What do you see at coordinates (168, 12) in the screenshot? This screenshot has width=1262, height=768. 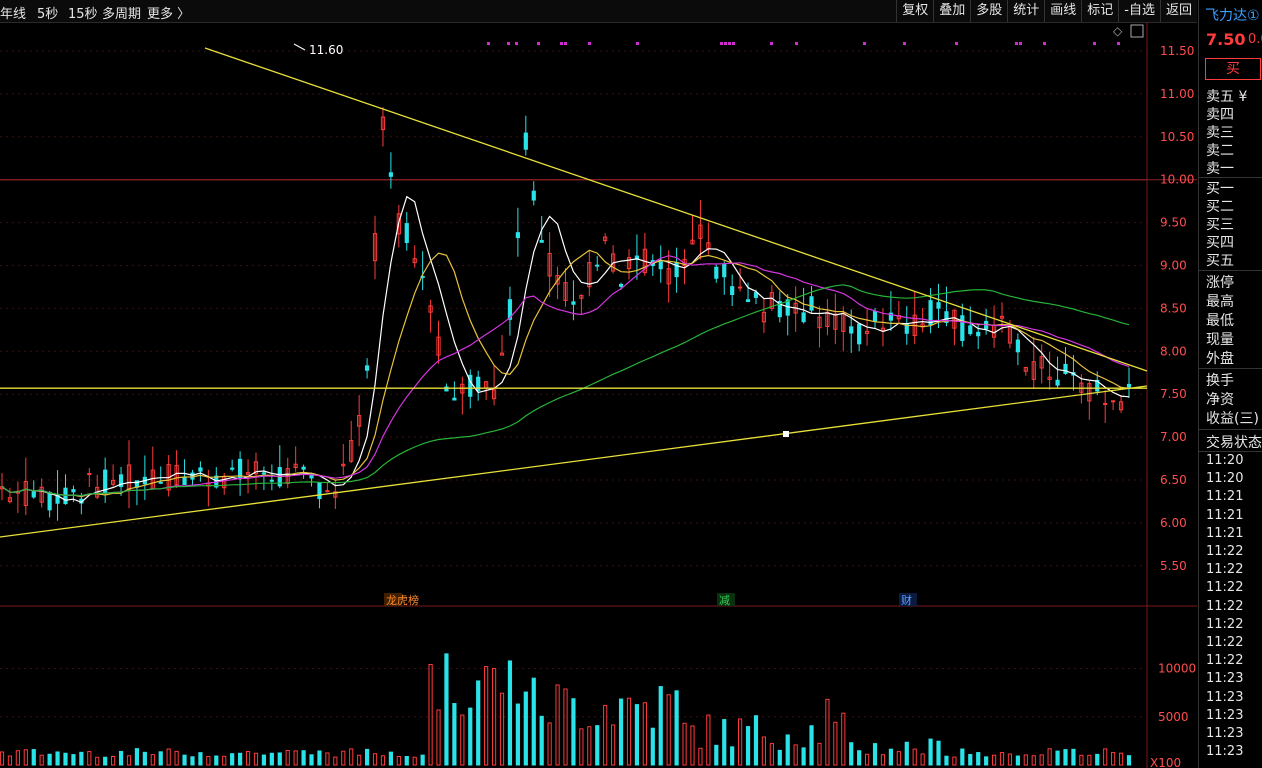 I see `more-menu: 更多 〉` at bounding box center [168, 12].